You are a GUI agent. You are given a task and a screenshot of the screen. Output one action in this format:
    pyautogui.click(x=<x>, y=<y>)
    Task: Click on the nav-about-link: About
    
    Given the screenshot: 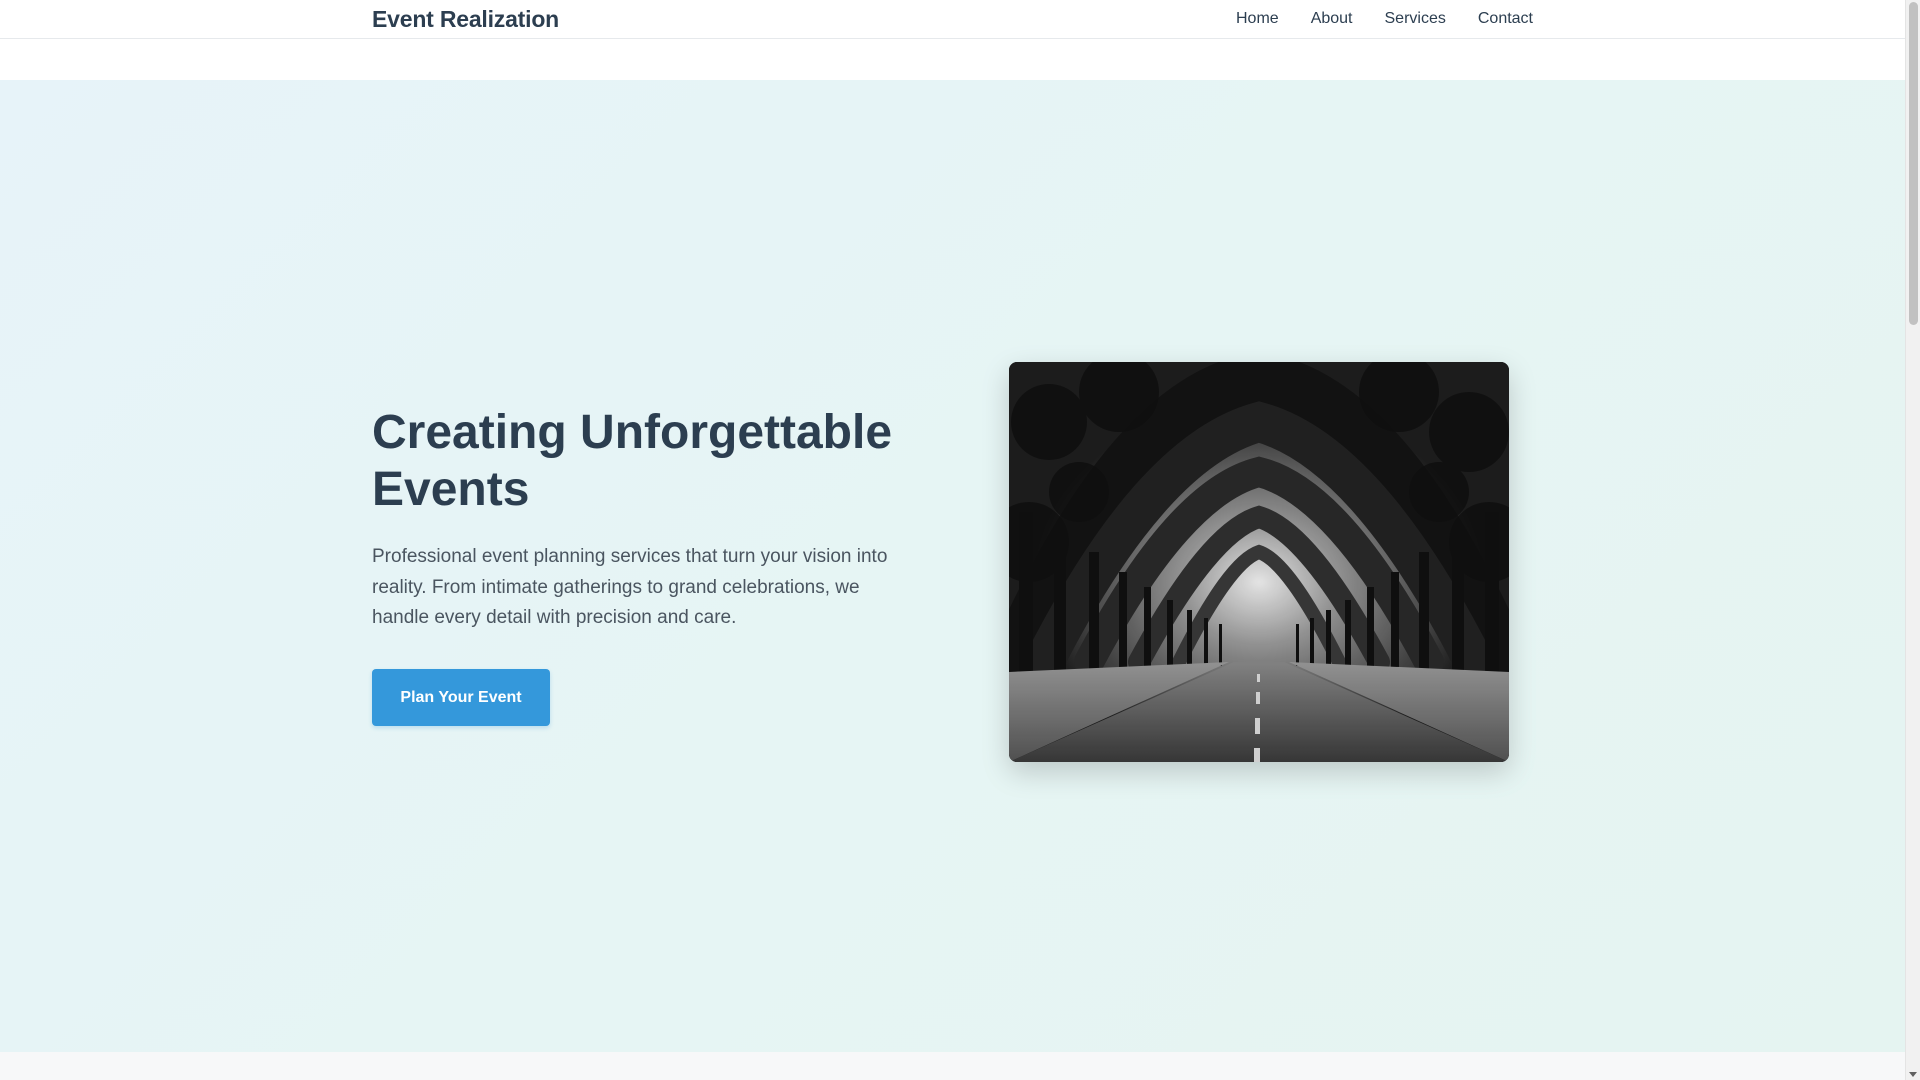 What is the action you would take?
    pyautogui.click(x=1332, y=19)
    